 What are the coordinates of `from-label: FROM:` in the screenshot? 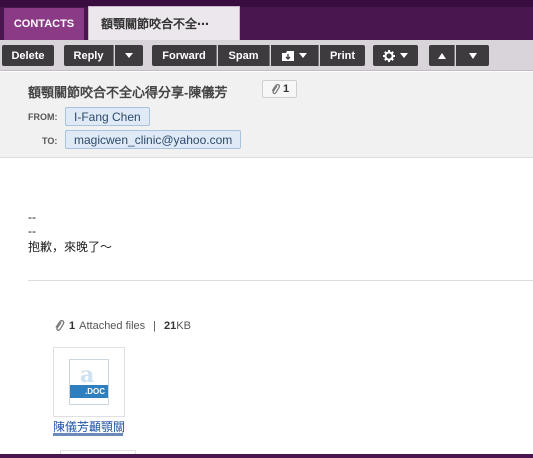 It's located at (43, 117).